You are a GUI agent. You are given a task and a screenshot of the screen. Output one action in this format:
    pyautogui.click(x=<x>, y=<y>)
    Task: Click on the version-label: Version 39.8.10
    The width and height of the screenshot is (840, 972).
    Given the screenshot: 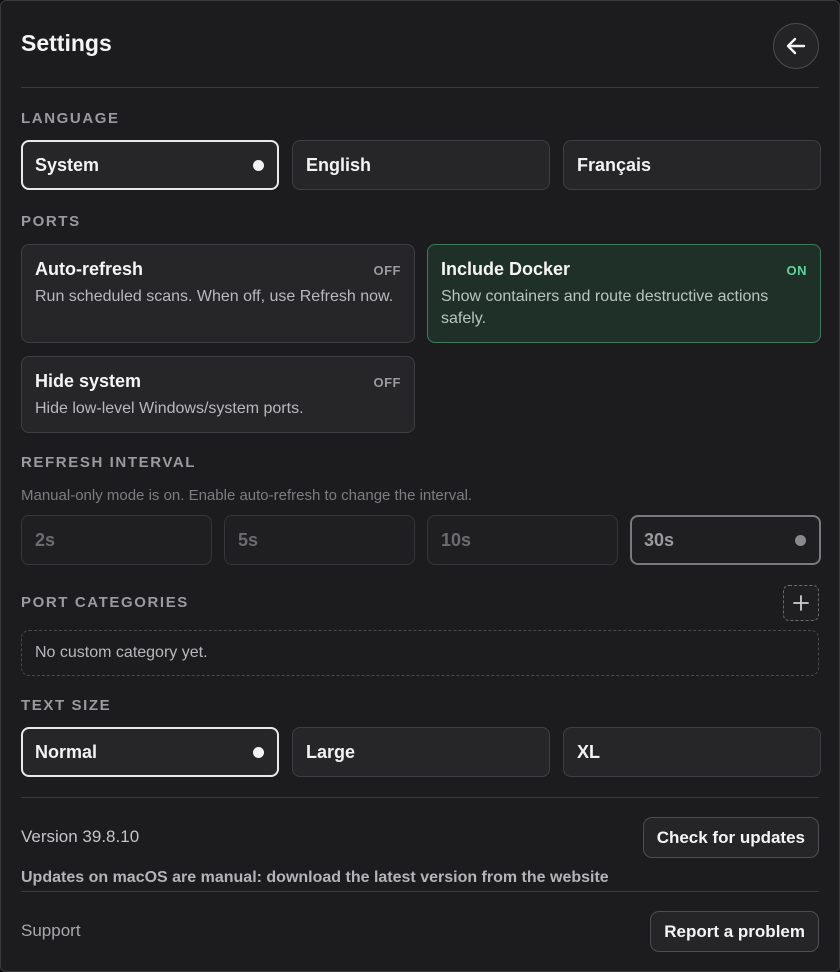 What is the action you would take?
    pyautogui.click(x=80, y=836)
    